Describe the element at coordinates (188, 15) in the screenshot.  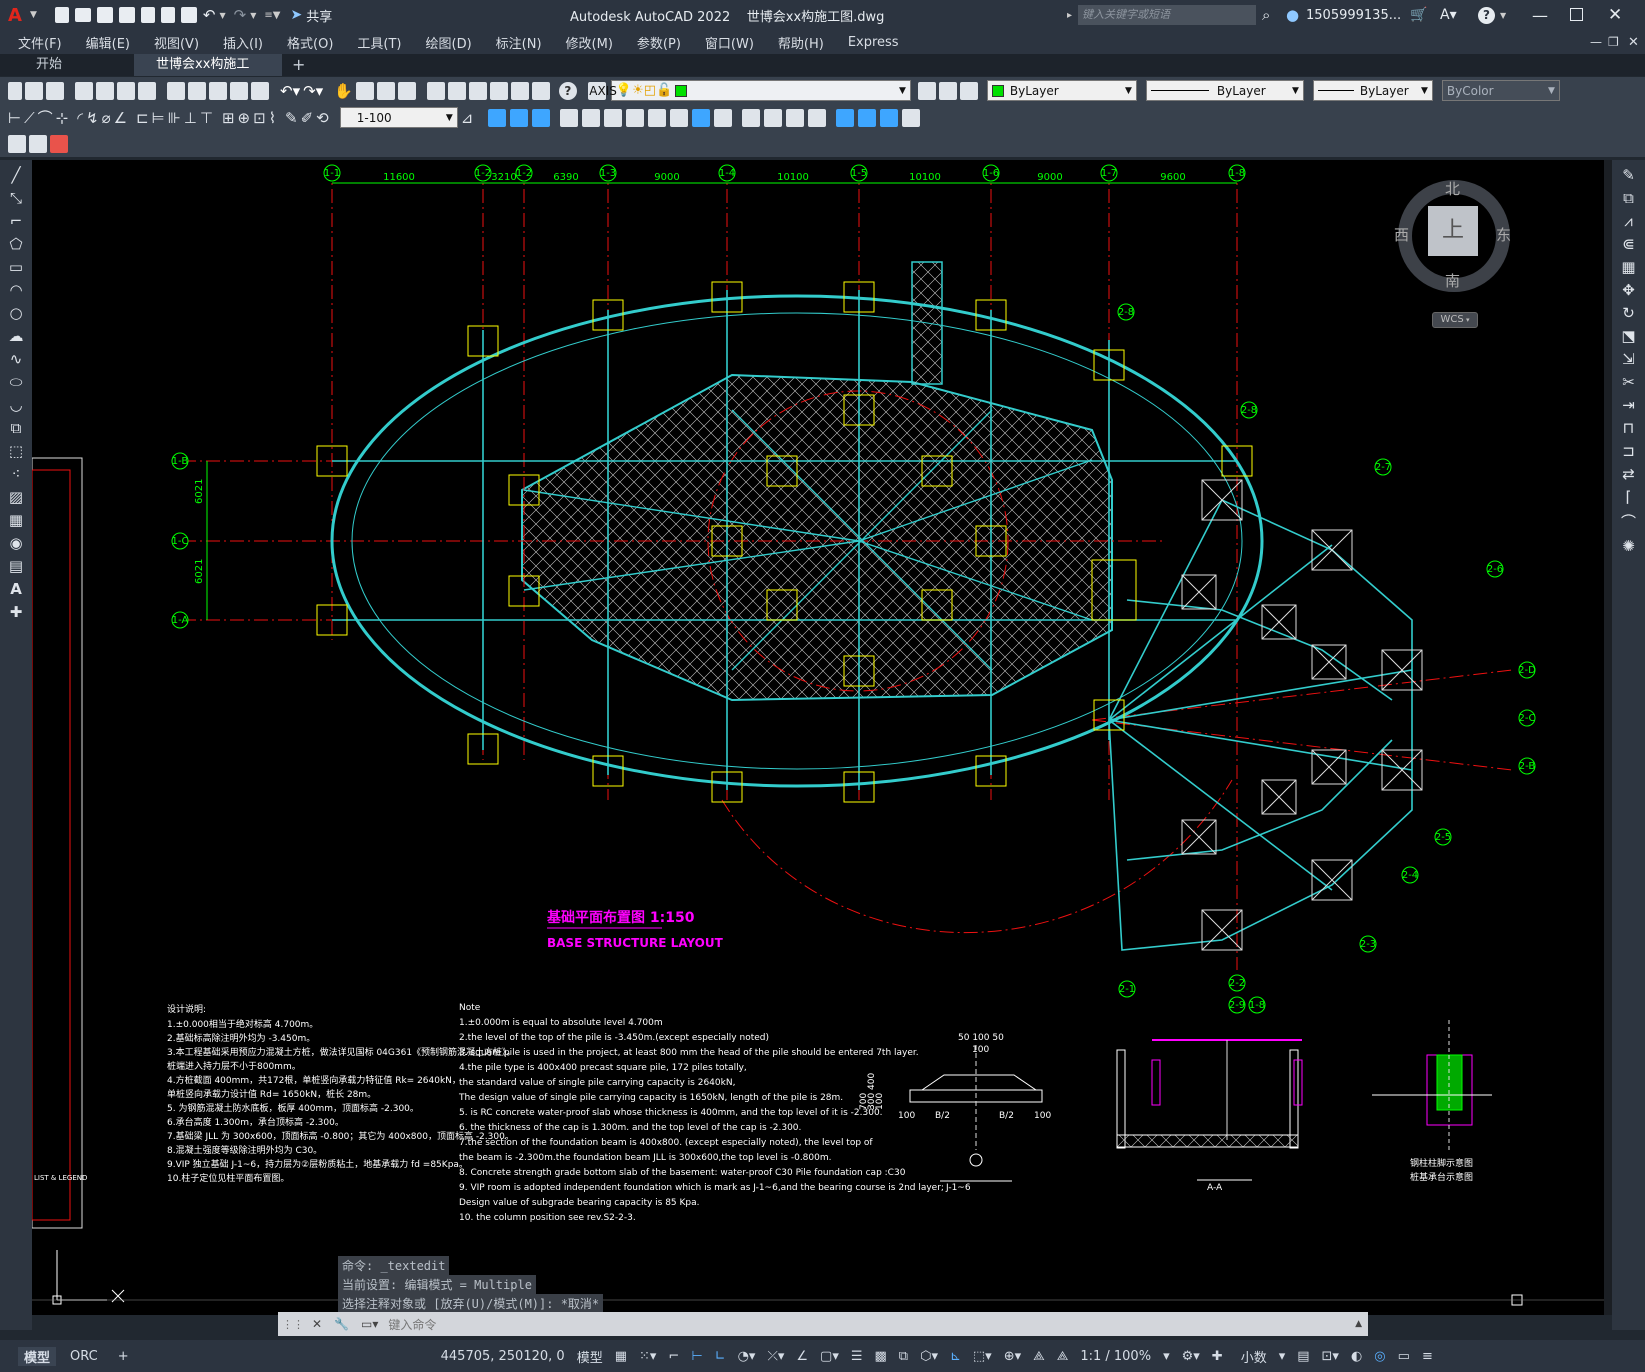
I see `plot-icon` at that location.